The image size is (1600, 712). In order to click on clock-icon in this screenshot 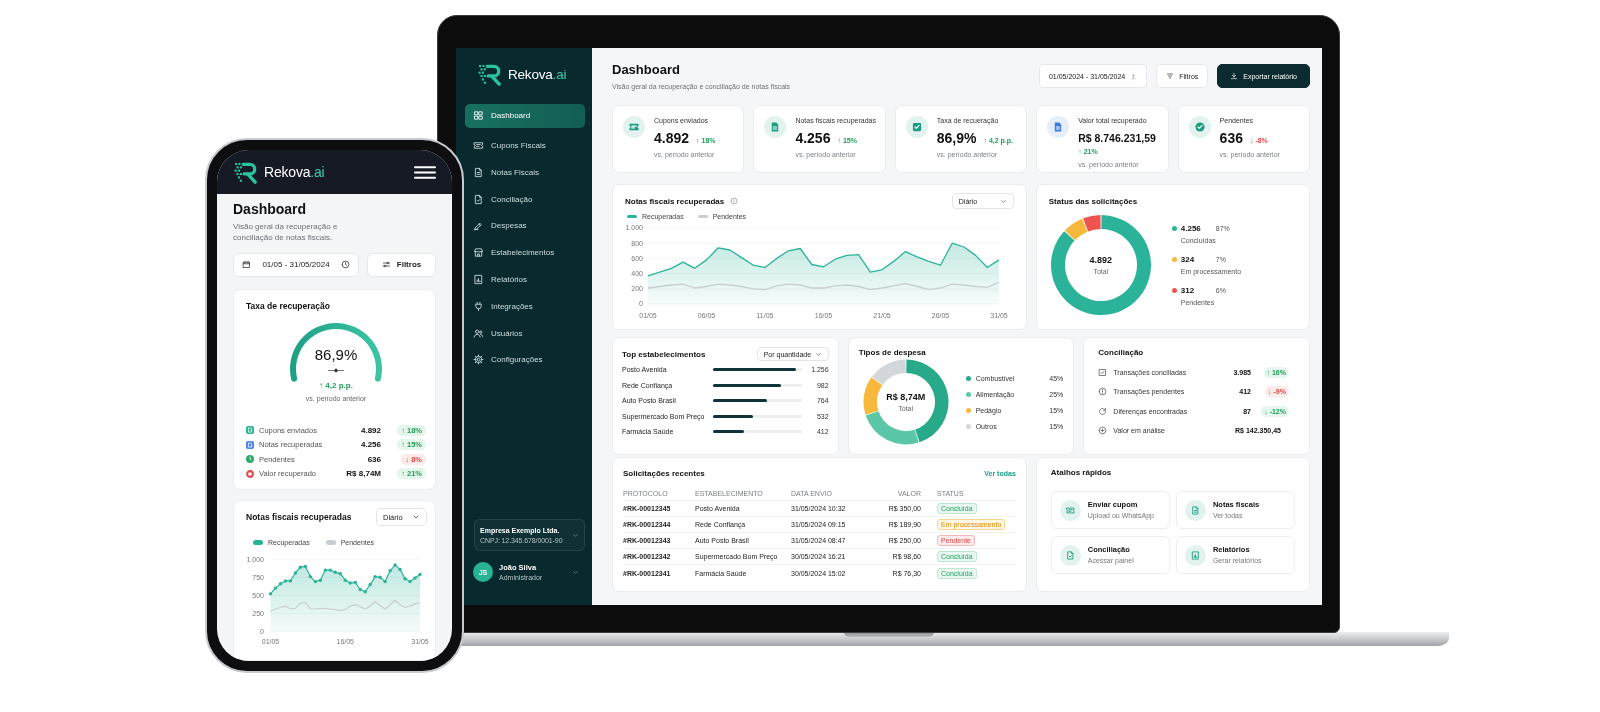, I will do `click(345, 265)`.